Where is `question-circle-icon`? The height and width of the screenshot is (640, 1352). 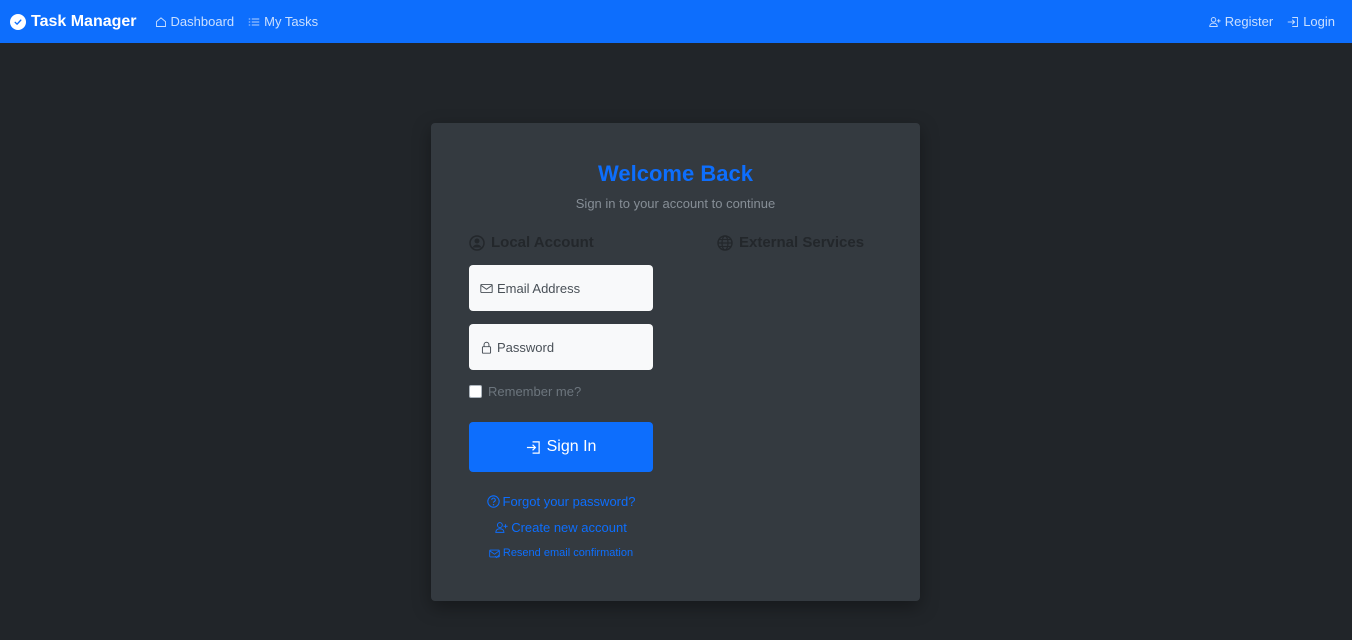 question-circle-icon is located at coordinates (493, 501).